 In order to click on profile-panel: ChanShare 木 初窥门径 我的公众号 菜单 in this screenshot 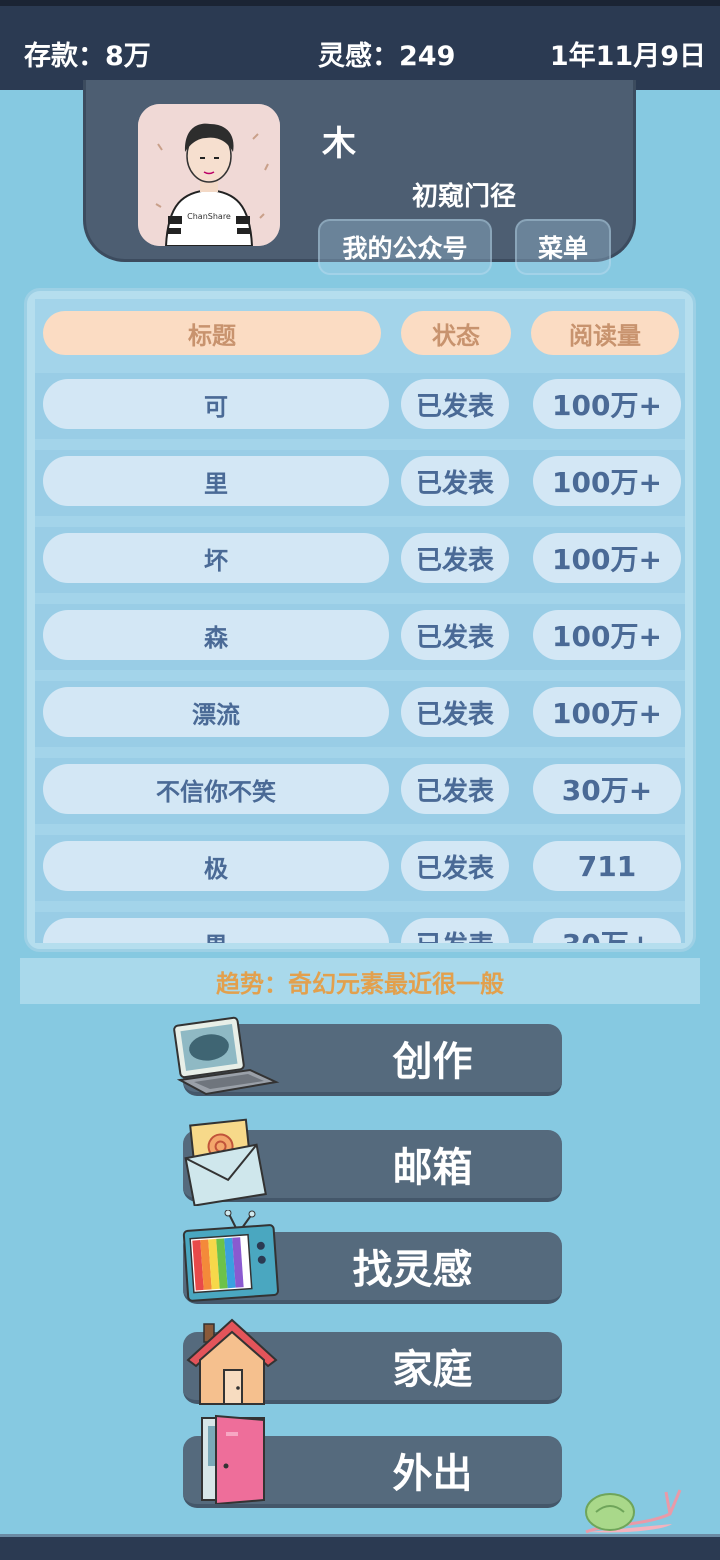, I will do `click(359, 177)`.